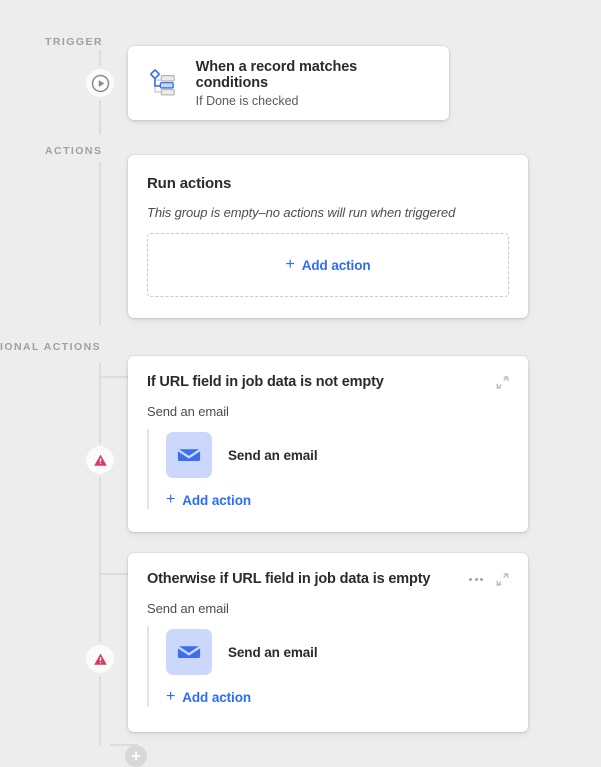 This screenshot has width=601, height=767. Describe the element at coordinates (100, 243) in the screenshot. I see `rail-segment-actions` at that location.